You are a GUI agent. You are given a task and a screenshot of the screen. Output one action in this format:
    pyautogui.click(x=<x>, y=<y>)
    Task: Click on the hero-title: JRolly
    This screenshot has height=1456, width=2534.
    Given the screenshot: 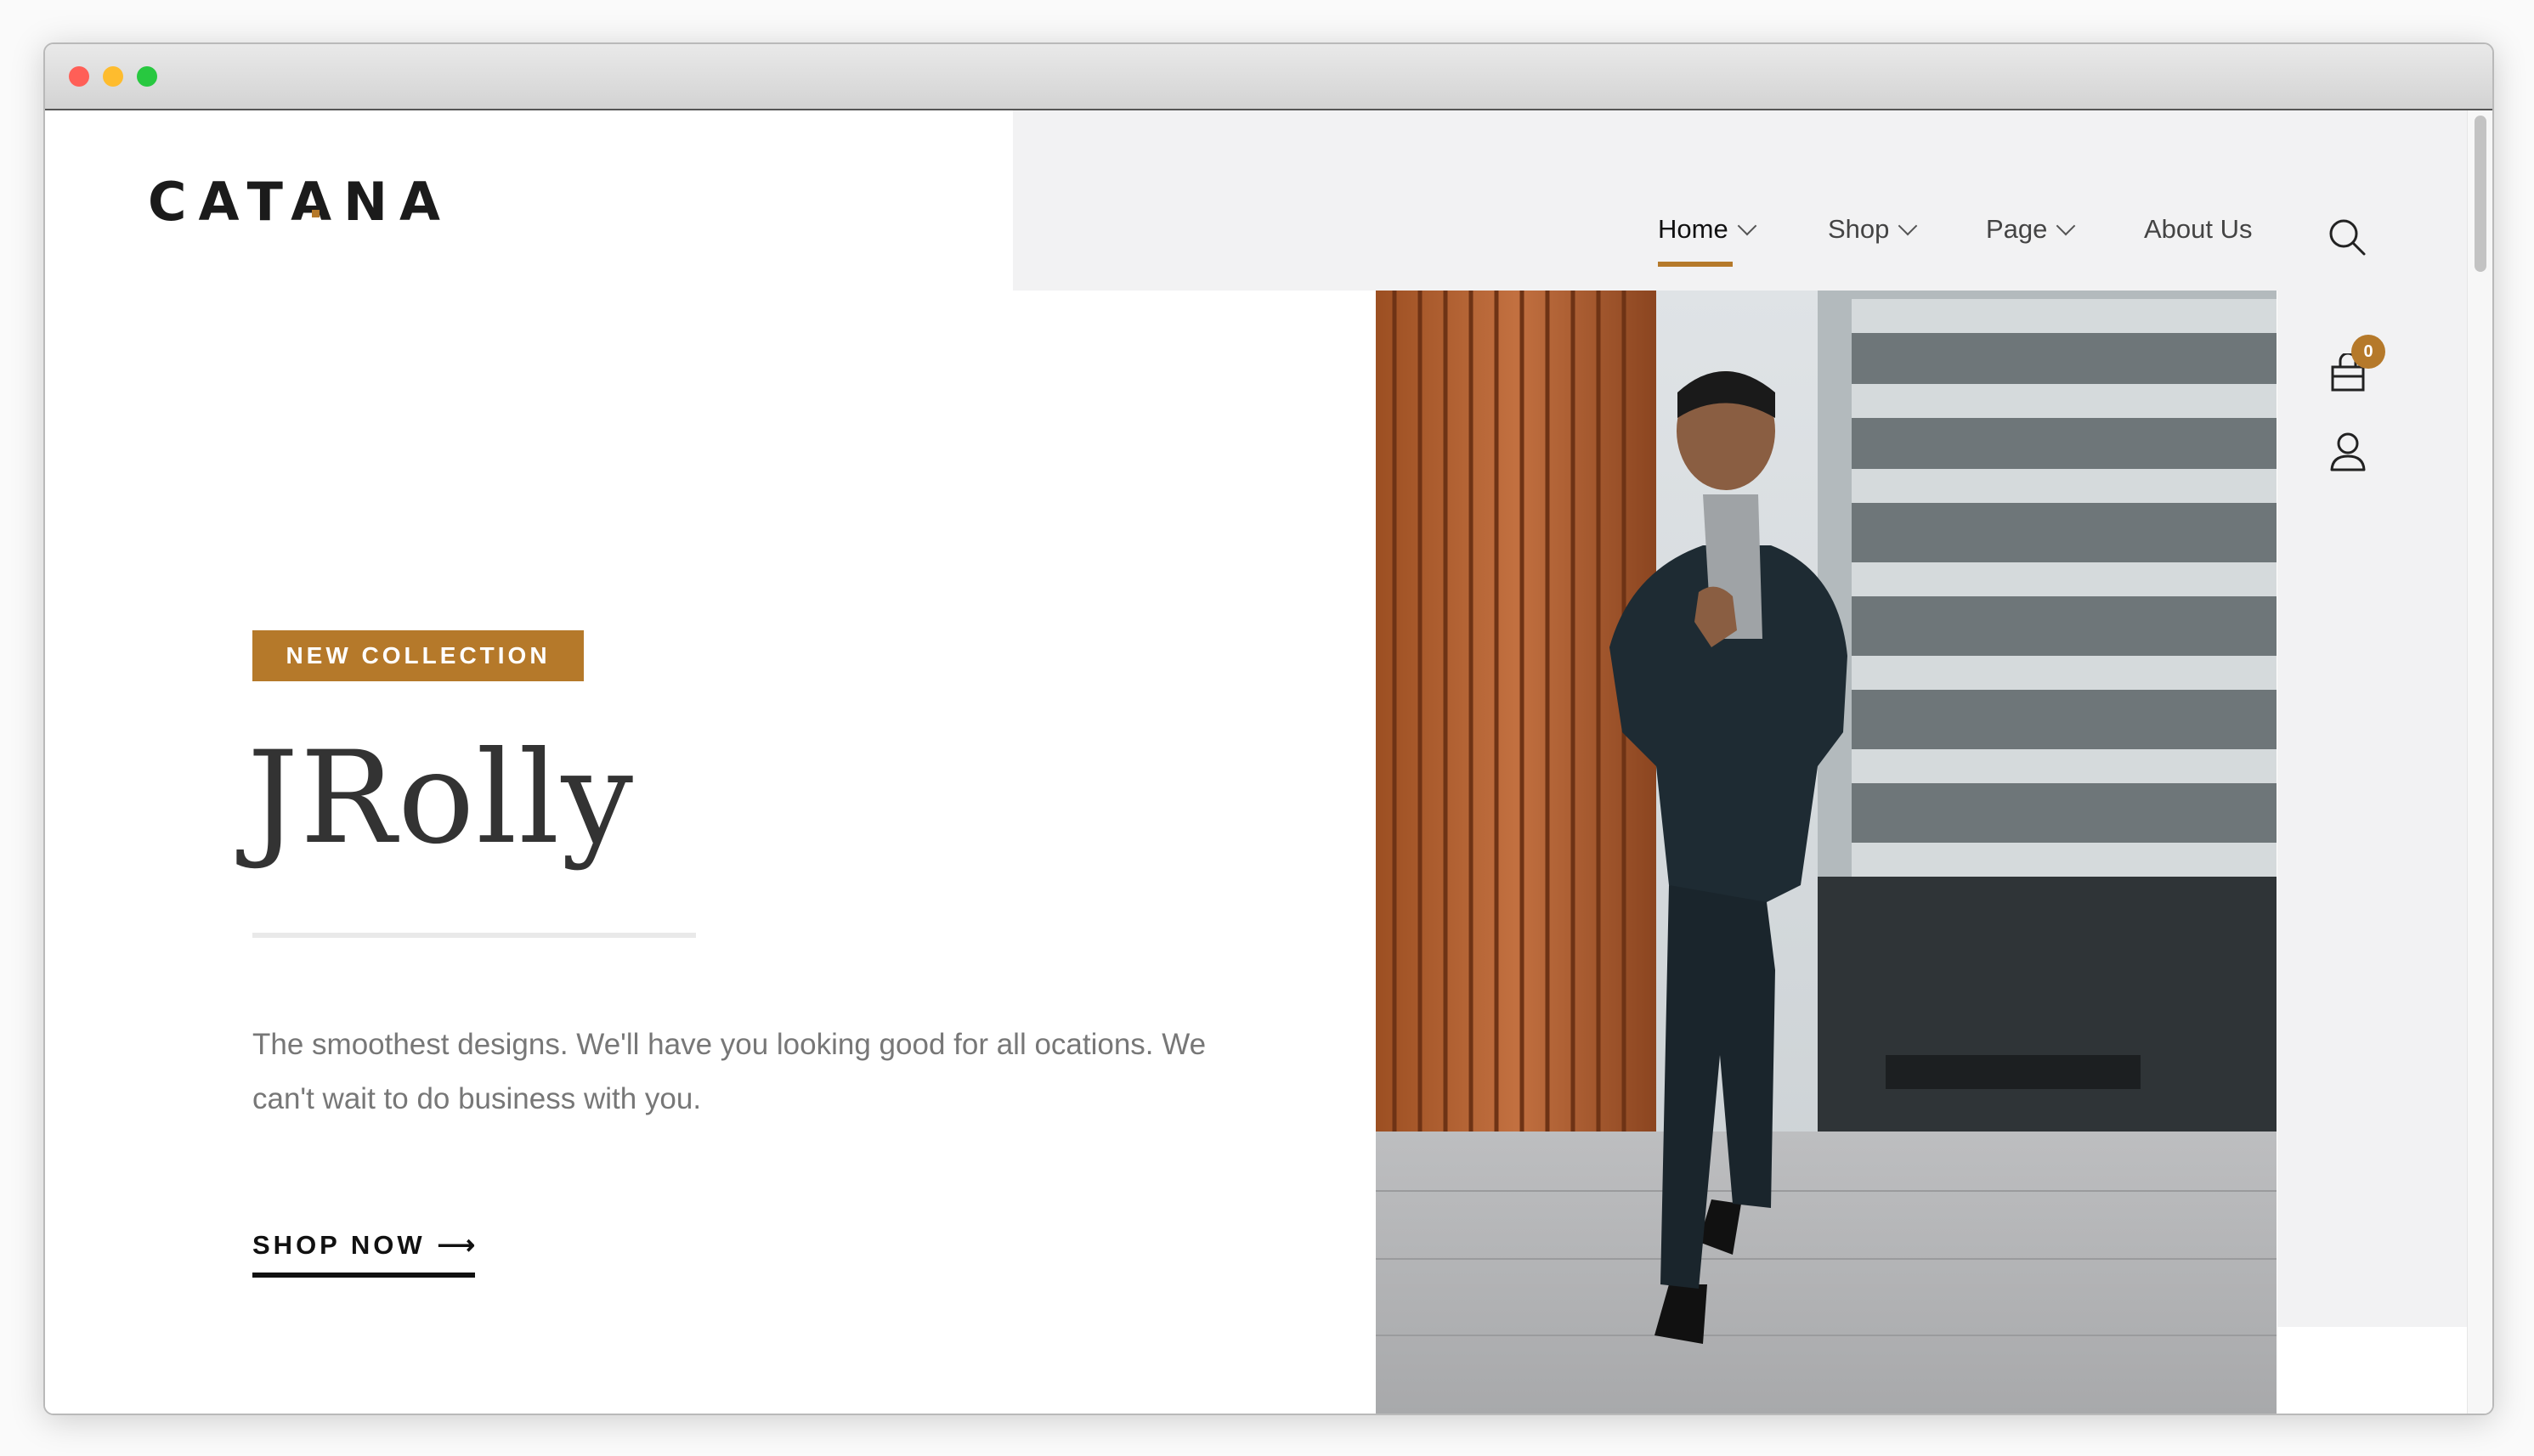 What is the action you would take?
    pyautogui.click(x=441, y=798)
    